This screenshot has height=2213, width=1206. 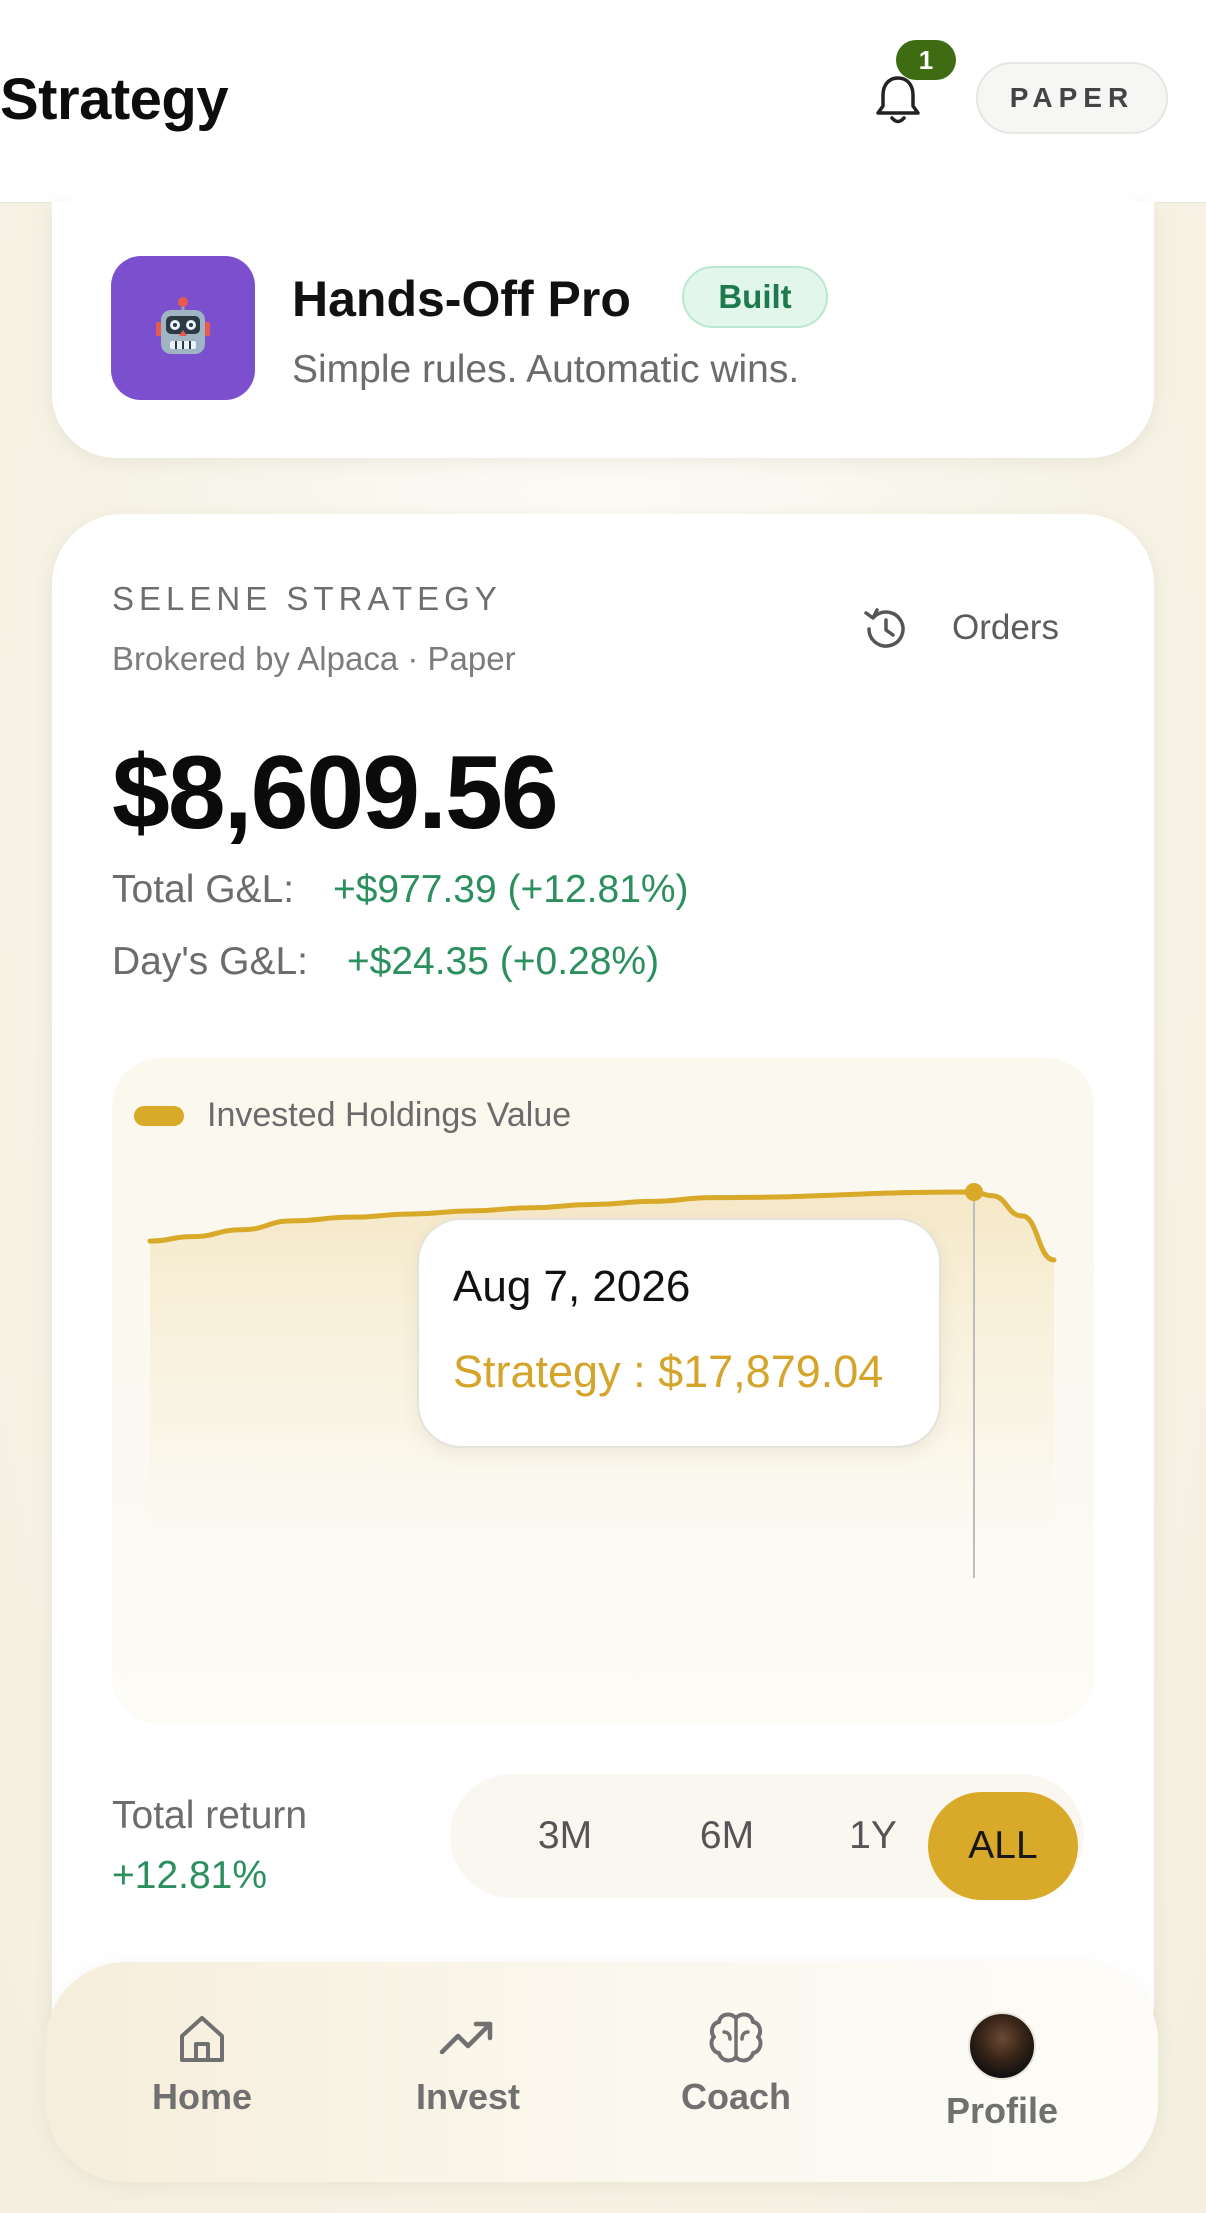 I want to click on range-all-button: ALL, so click(x=1003, y=1846).